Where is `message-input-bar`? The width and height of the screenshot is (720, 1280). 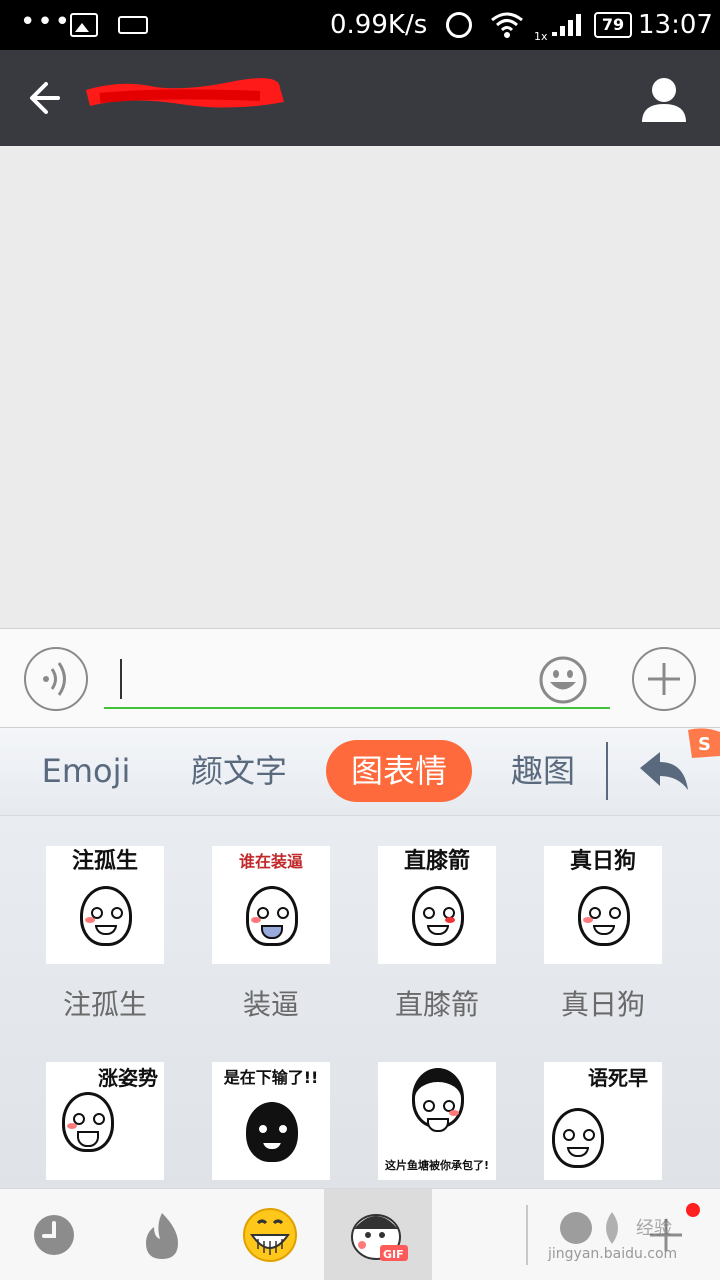
message-input-bar is located at coordinates (360, 678).